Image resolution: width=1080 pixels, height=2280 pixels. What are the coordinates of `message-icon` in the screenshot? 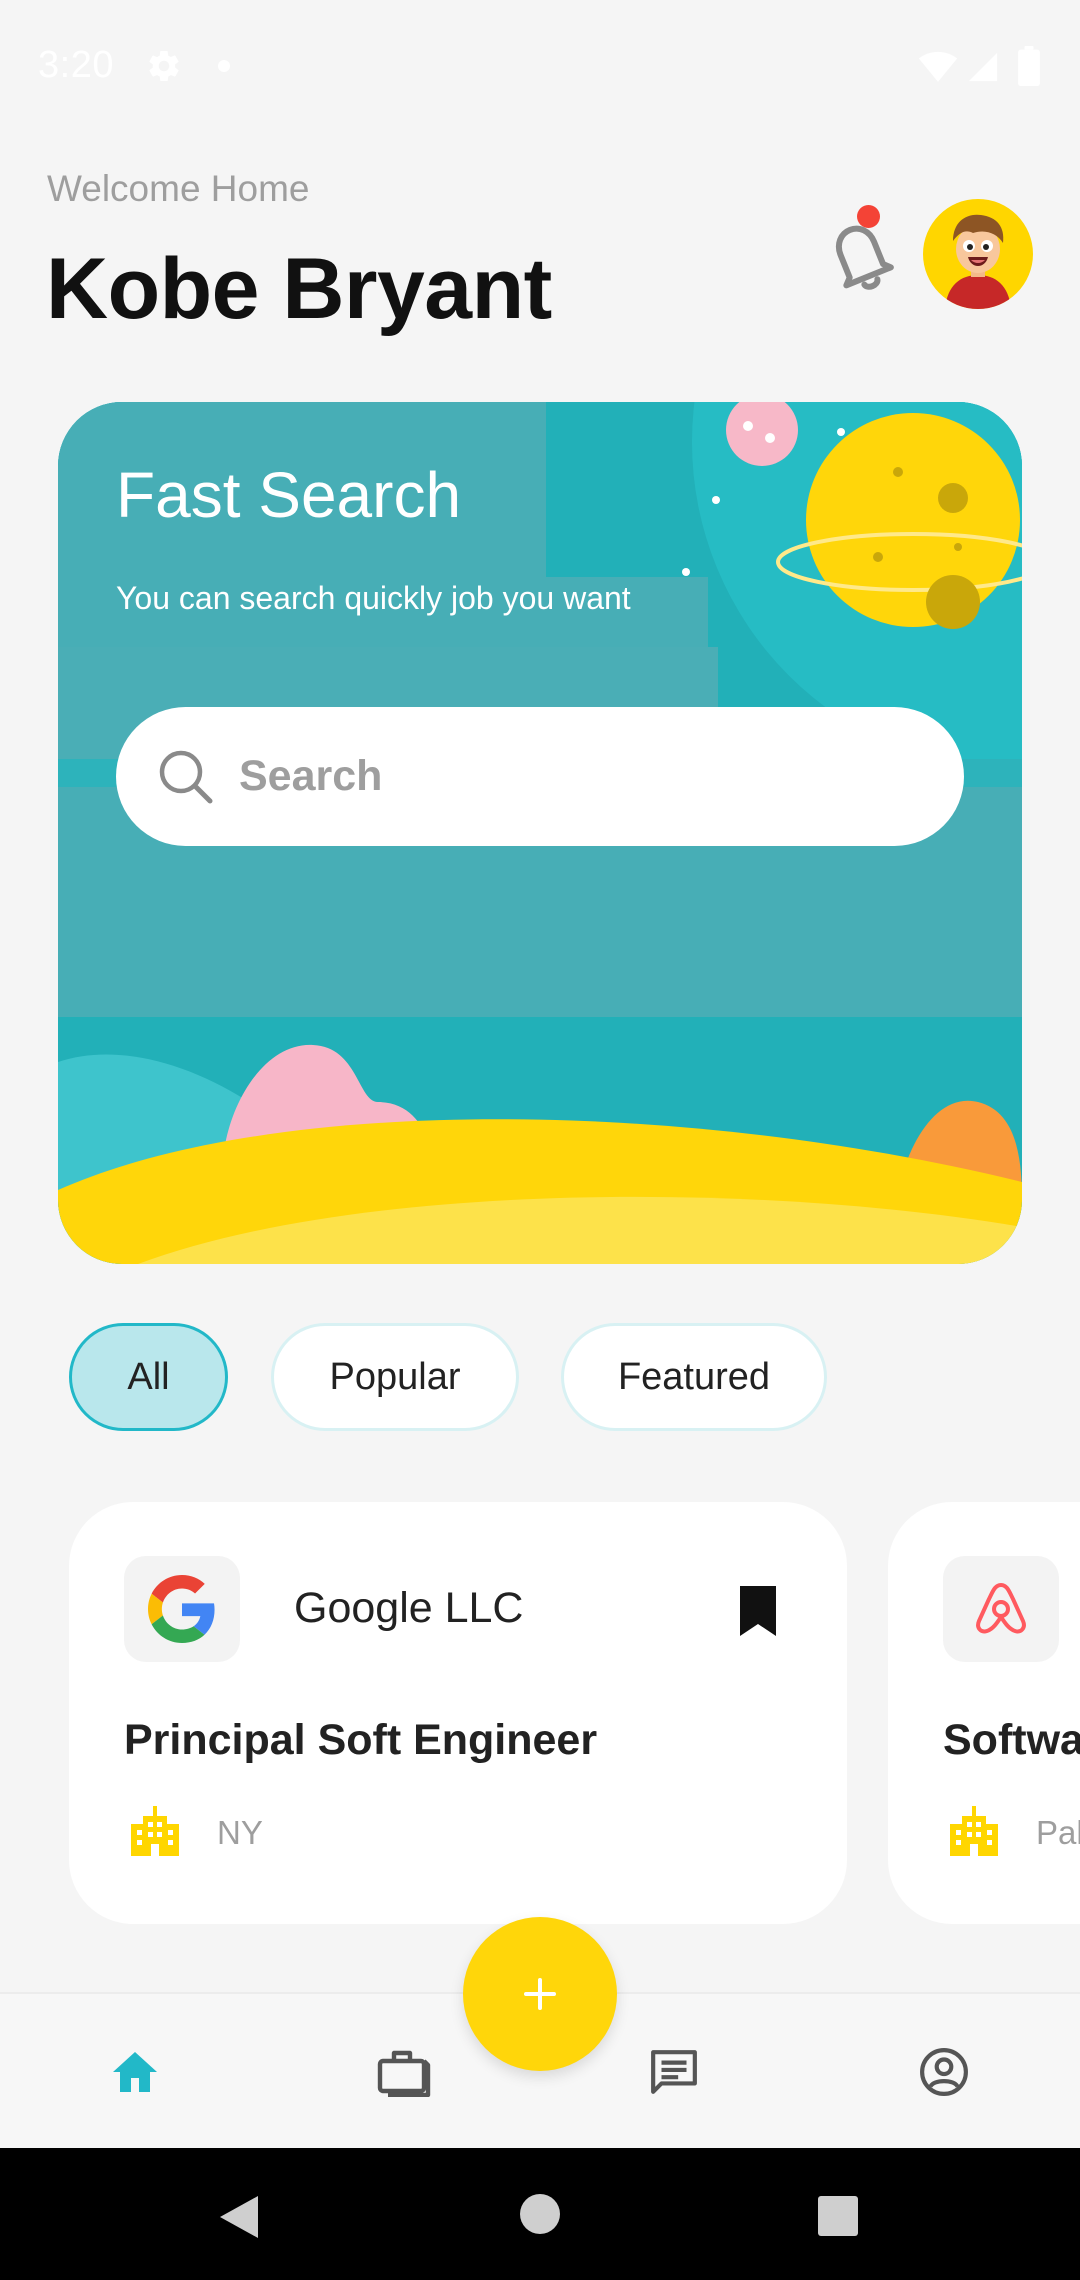 It's located at (674, 2072).